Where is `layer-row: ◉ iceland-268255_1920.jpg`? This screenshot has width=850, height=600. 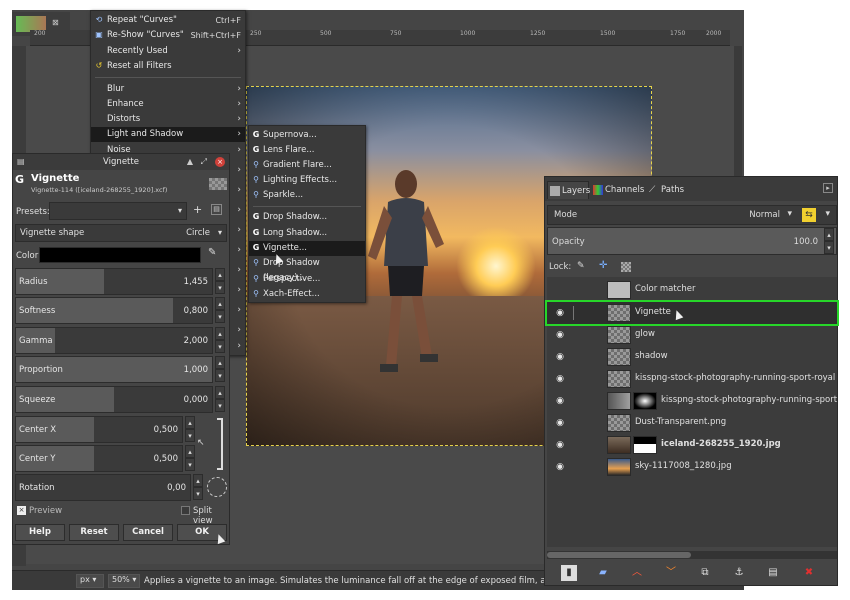 layer-row: ◉ iceland-268255_1920.jpg is located at coordinates (692, 445).